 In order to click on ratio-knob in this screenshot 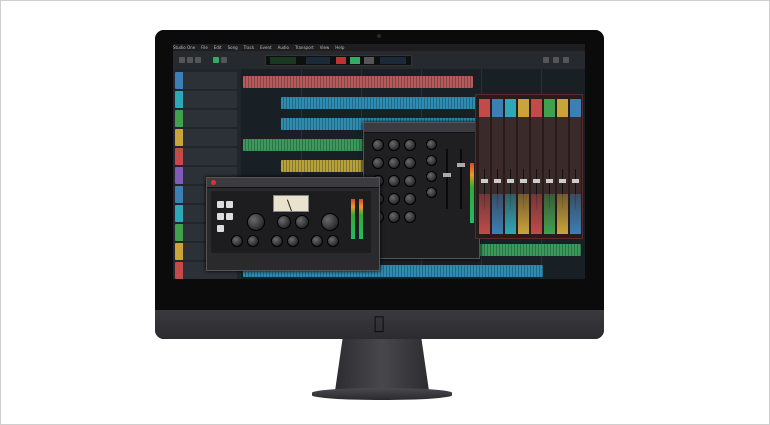, I will do `click(302, 222)`.